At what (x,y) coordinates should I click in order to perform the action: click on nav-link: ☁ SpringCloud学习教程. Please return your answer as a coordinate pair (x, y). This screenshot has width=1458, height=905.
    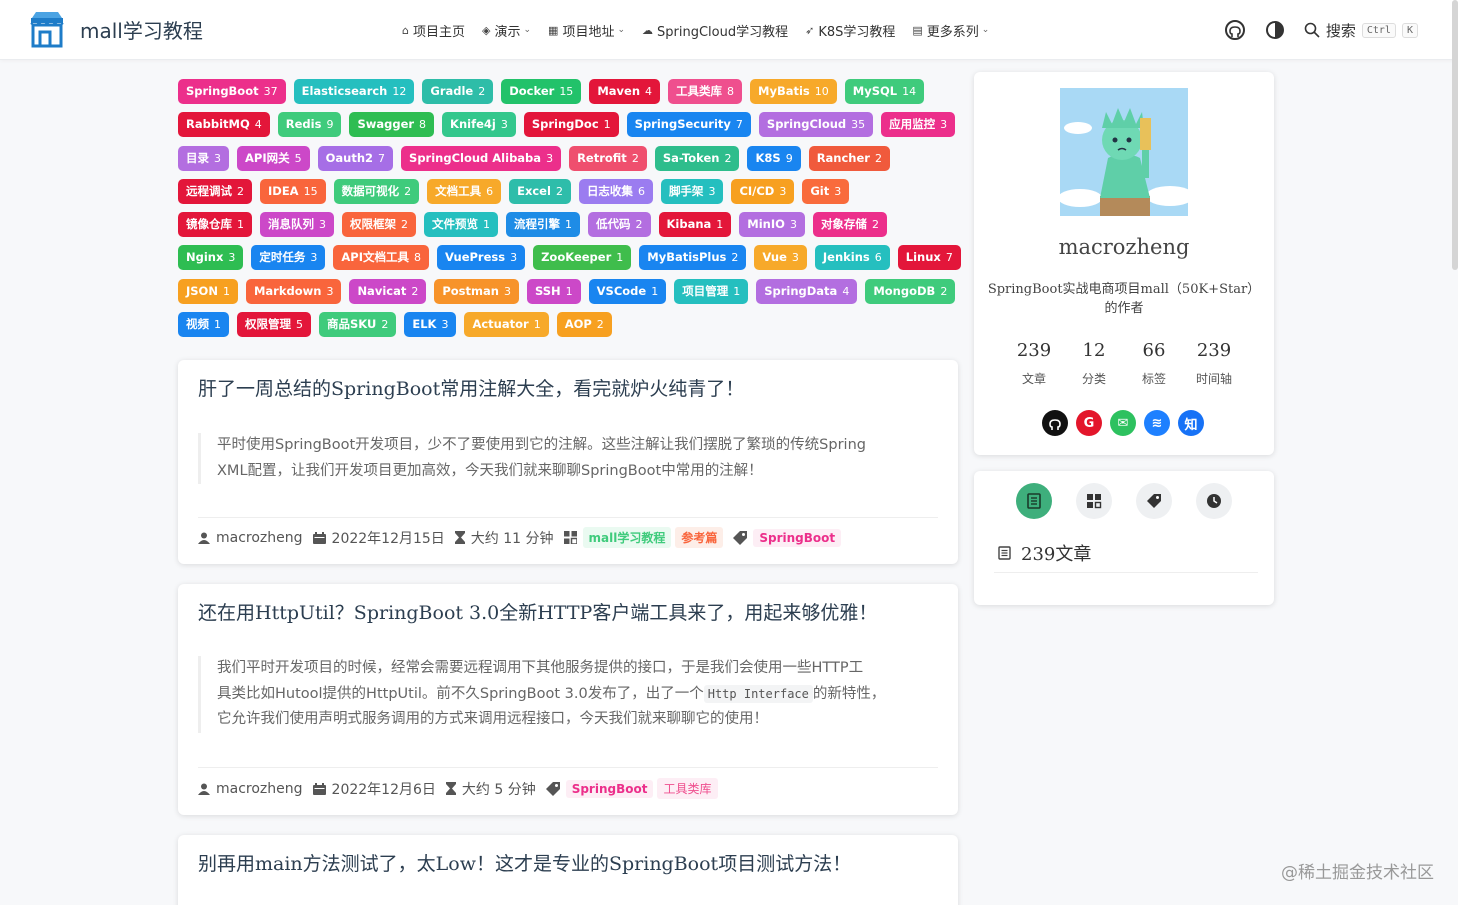
    Looking at the image, I should click on (715, 30).